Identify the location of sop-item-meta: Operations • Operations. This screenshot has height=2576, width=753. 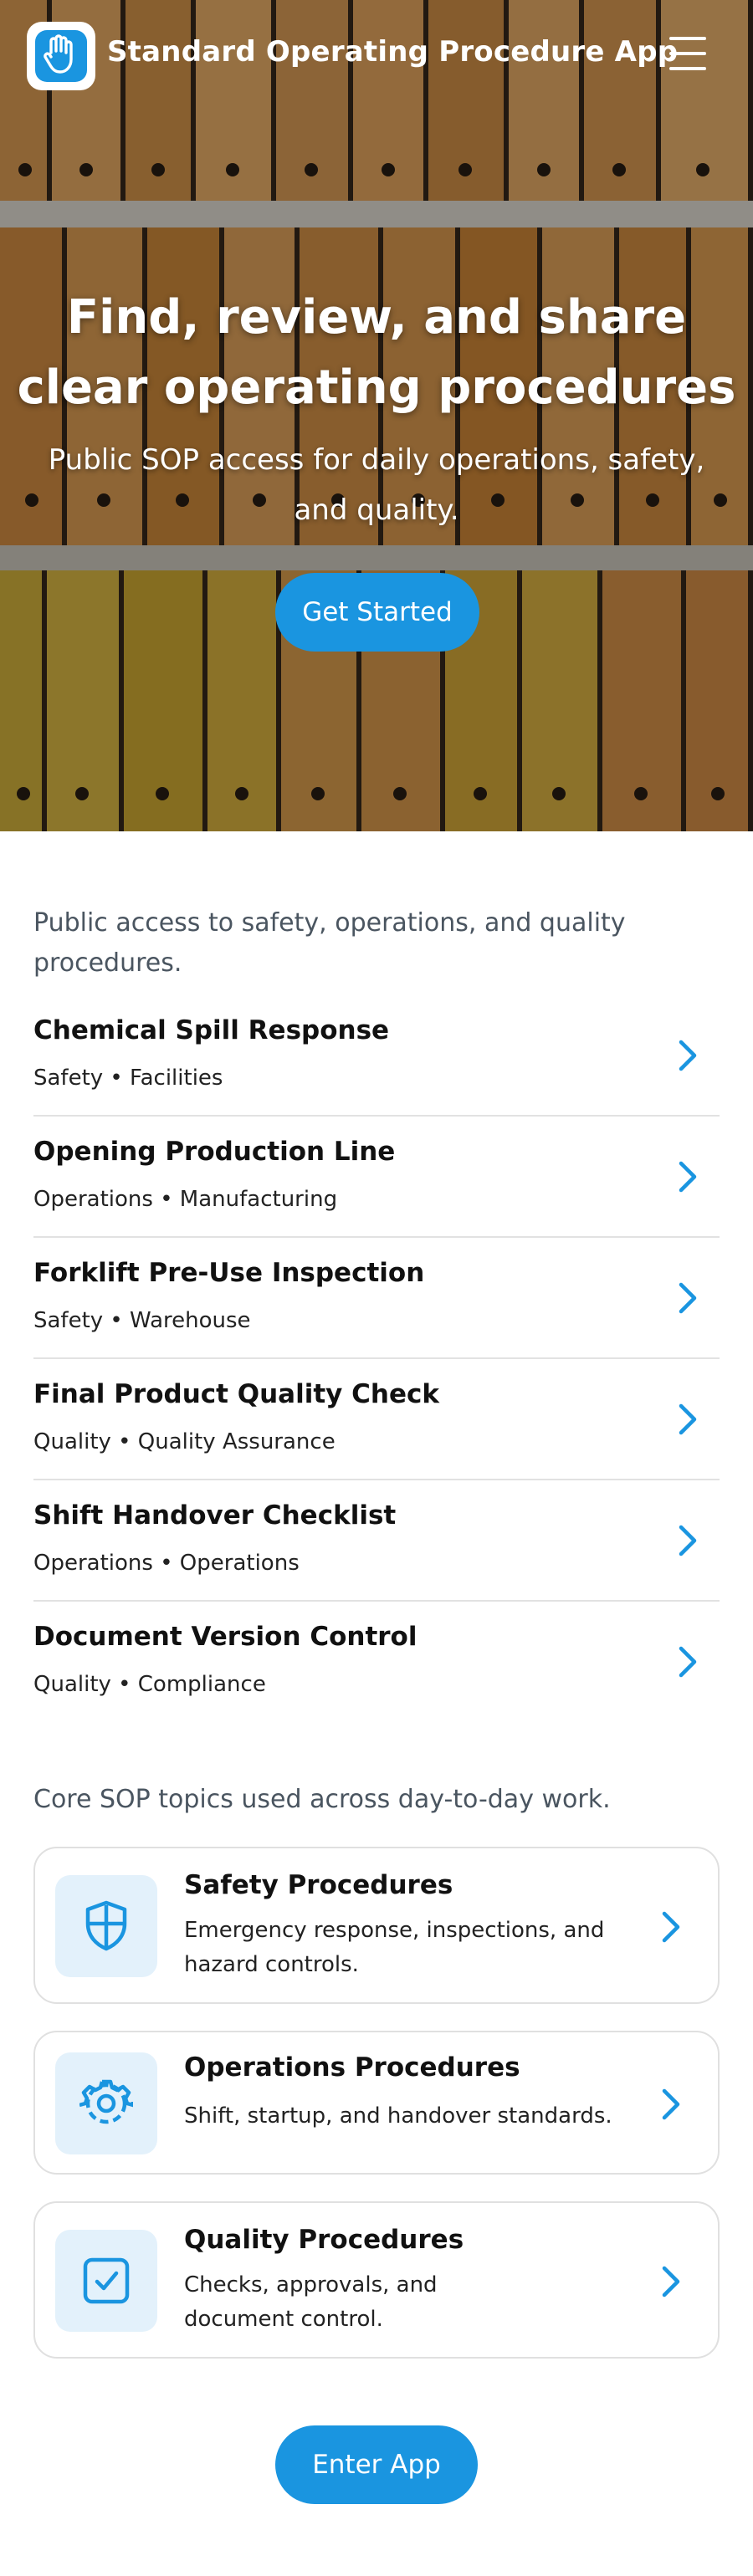
(167, 1563).